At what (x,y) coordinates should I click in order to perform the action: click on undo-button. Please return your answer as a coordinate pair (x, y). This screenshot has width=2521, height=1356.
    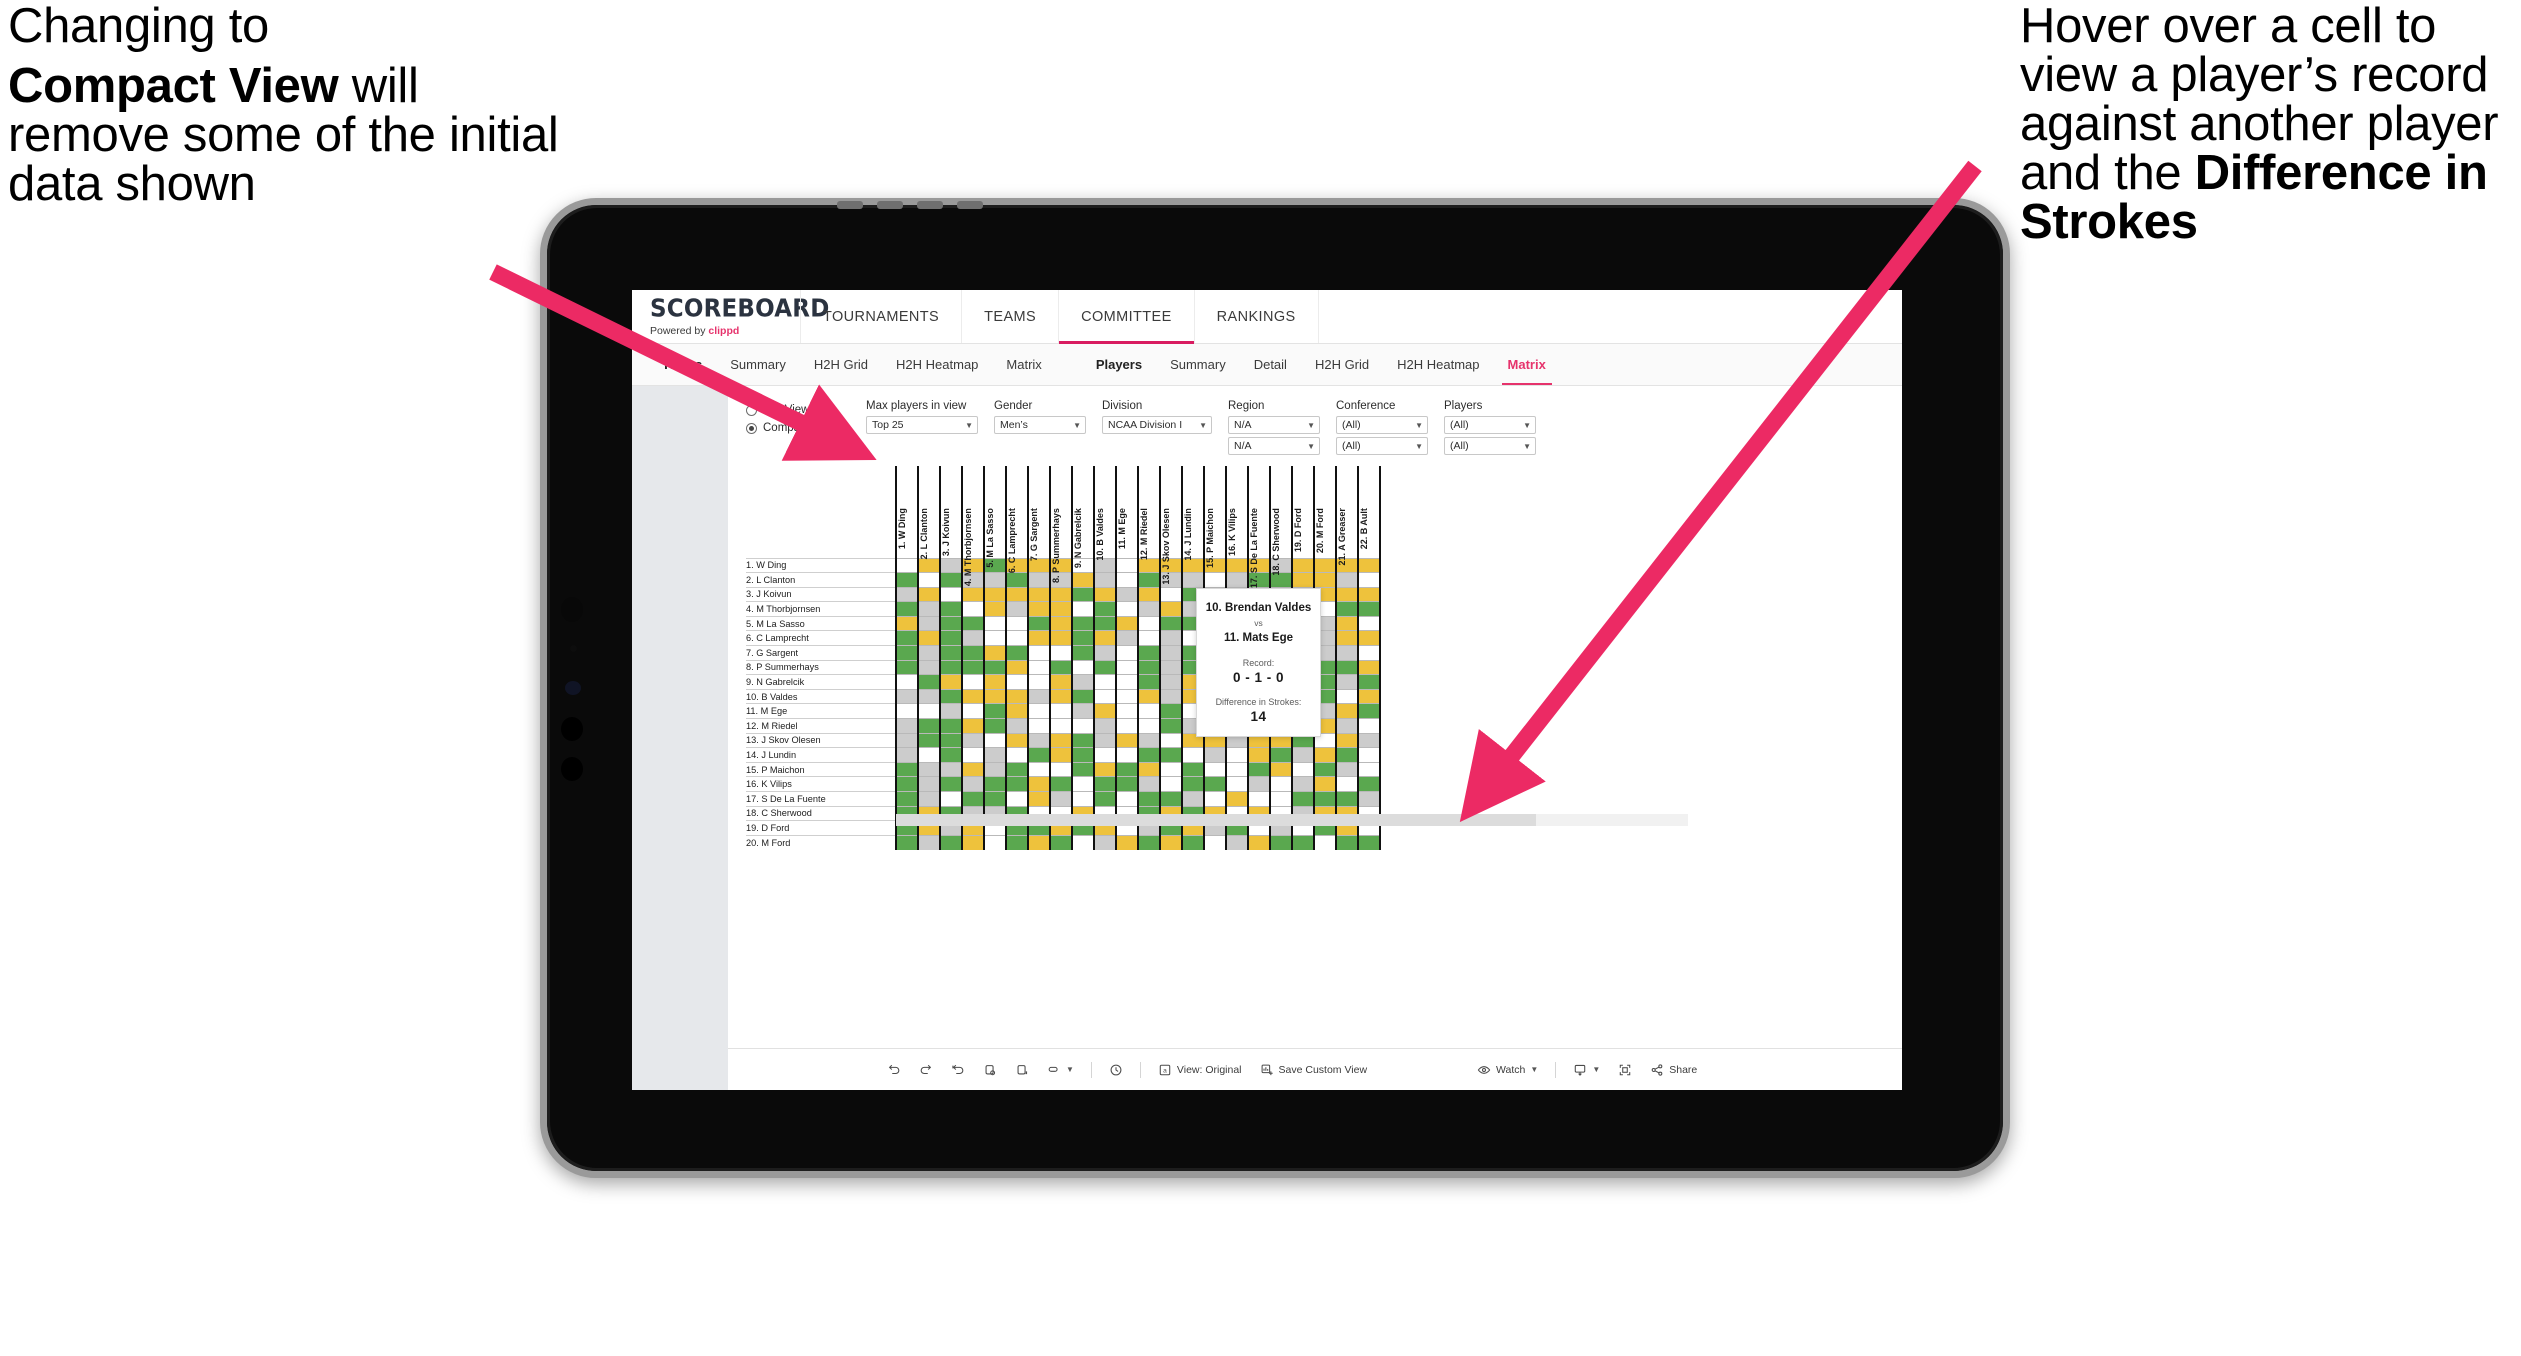
    Looking at the image, I should click on (894, 1069).